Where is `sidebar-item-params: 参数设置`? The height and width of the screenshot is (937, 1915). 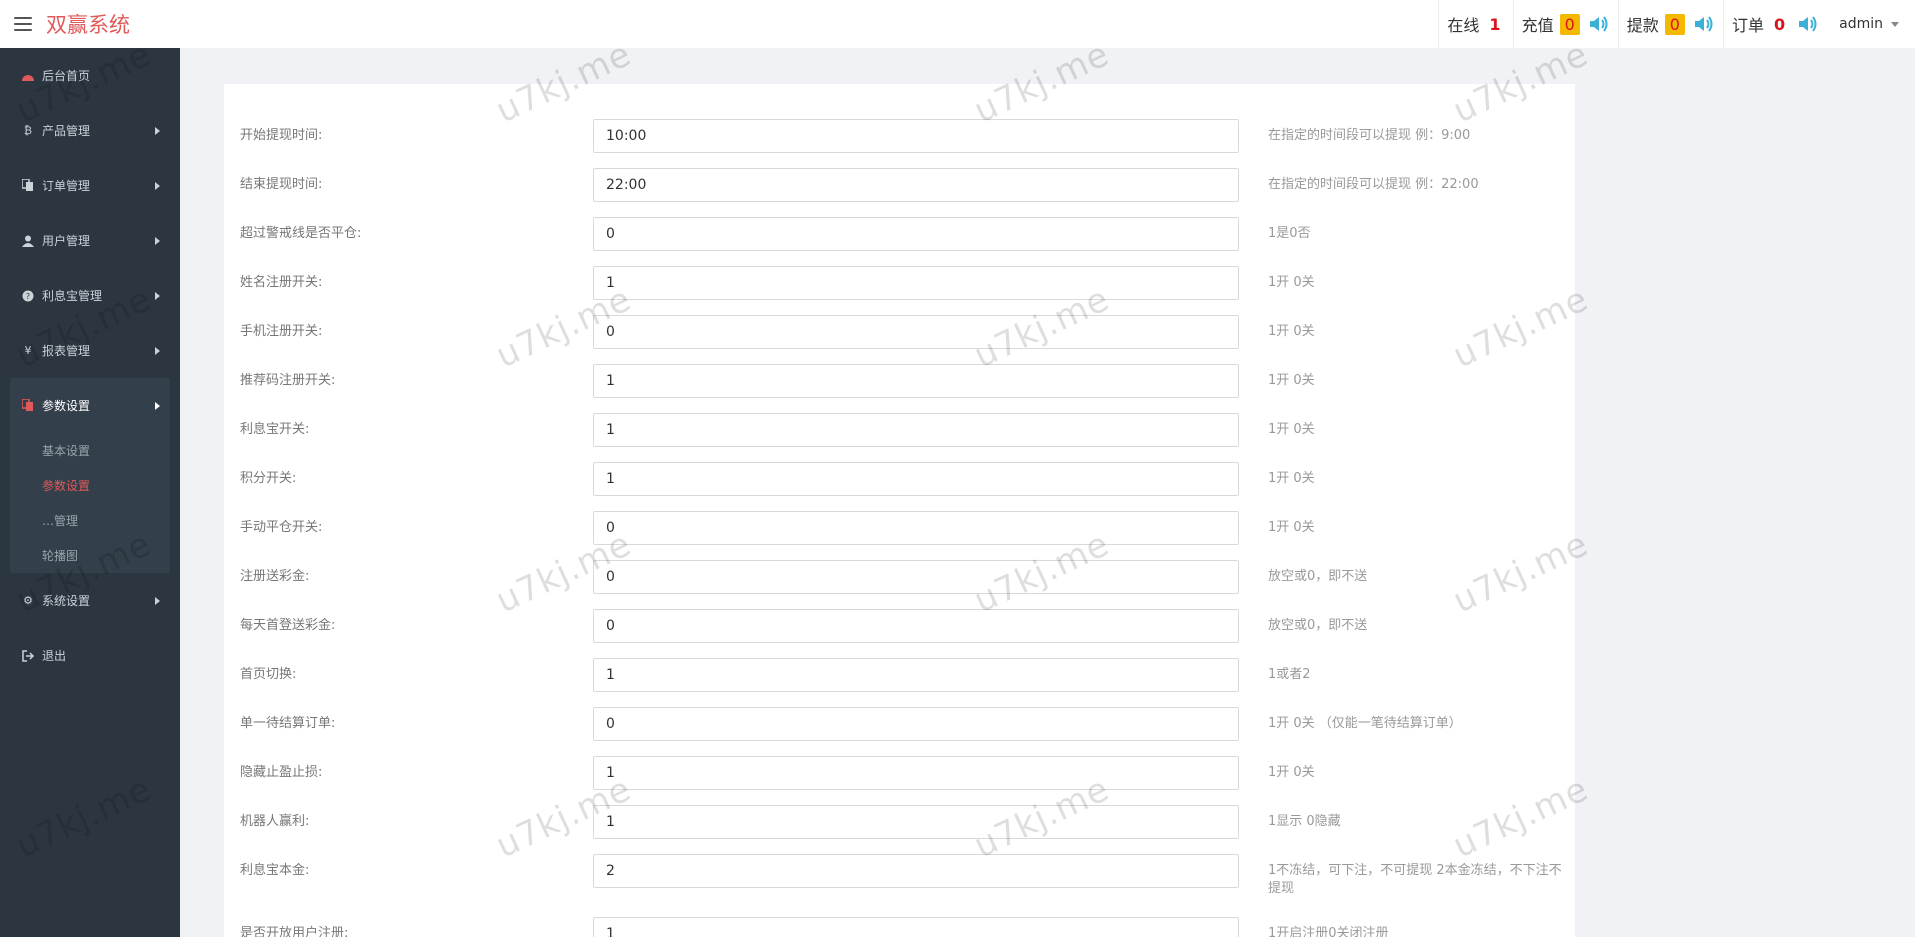
sidebar-item-params: 参数设置 is located at coordinates (90, 405).